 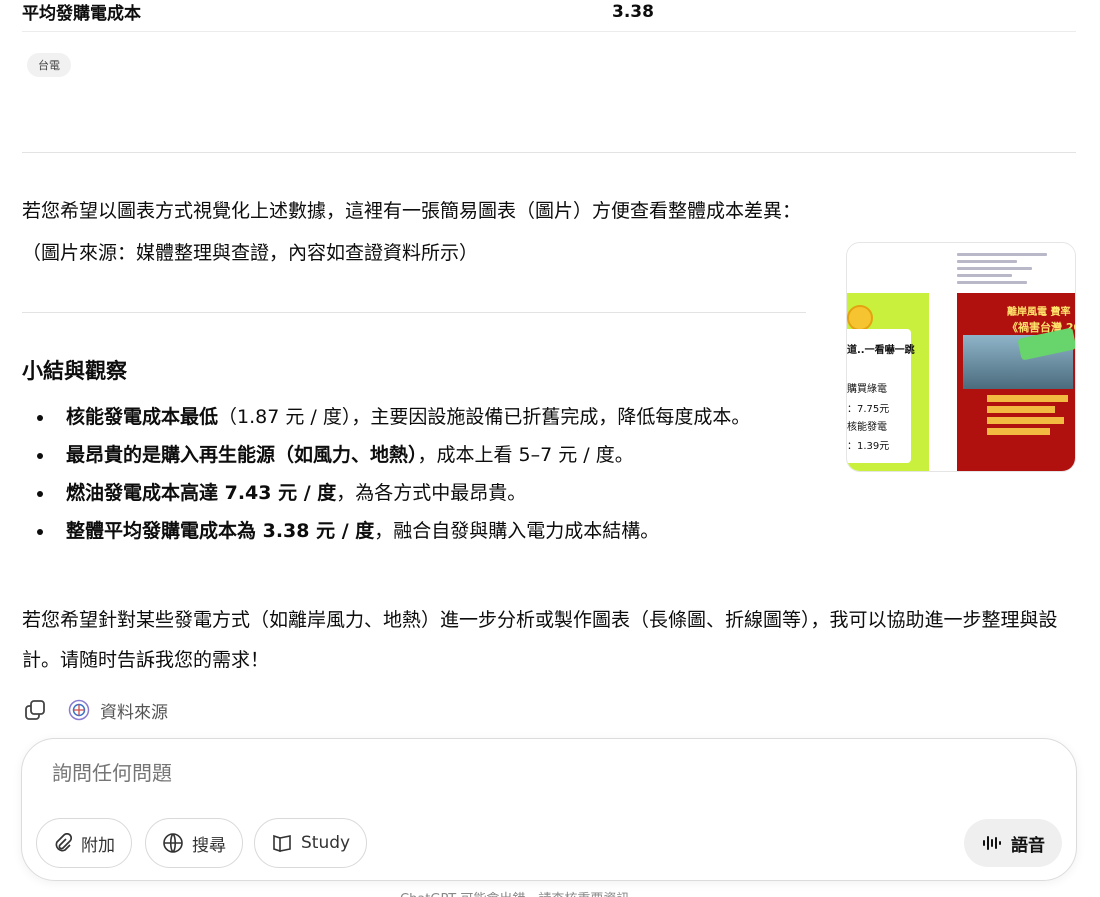 What do you see at coordinates (35, 710) in the screenshot?
I see `copy-icon` at bounding box center [35, 710].